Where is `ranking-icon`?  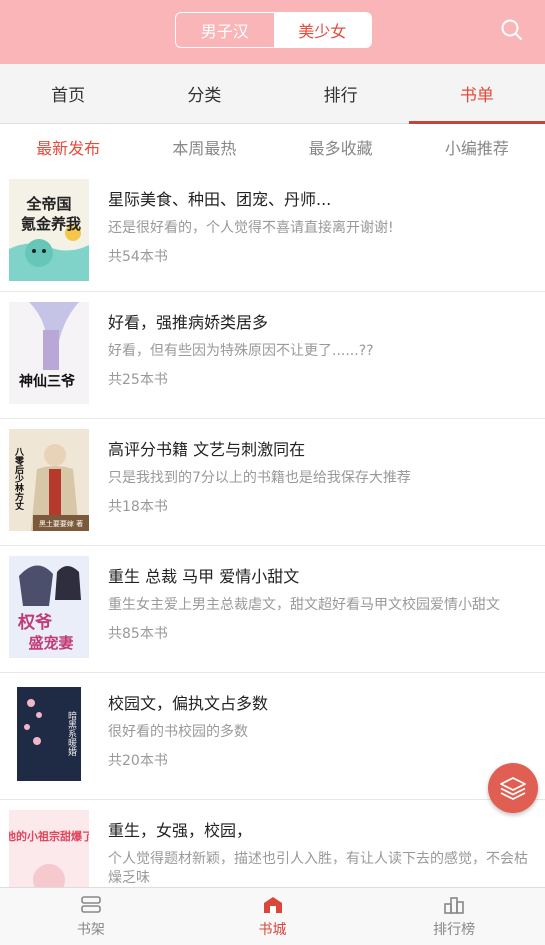 ranking-icon is located at coordinates (454, 905).